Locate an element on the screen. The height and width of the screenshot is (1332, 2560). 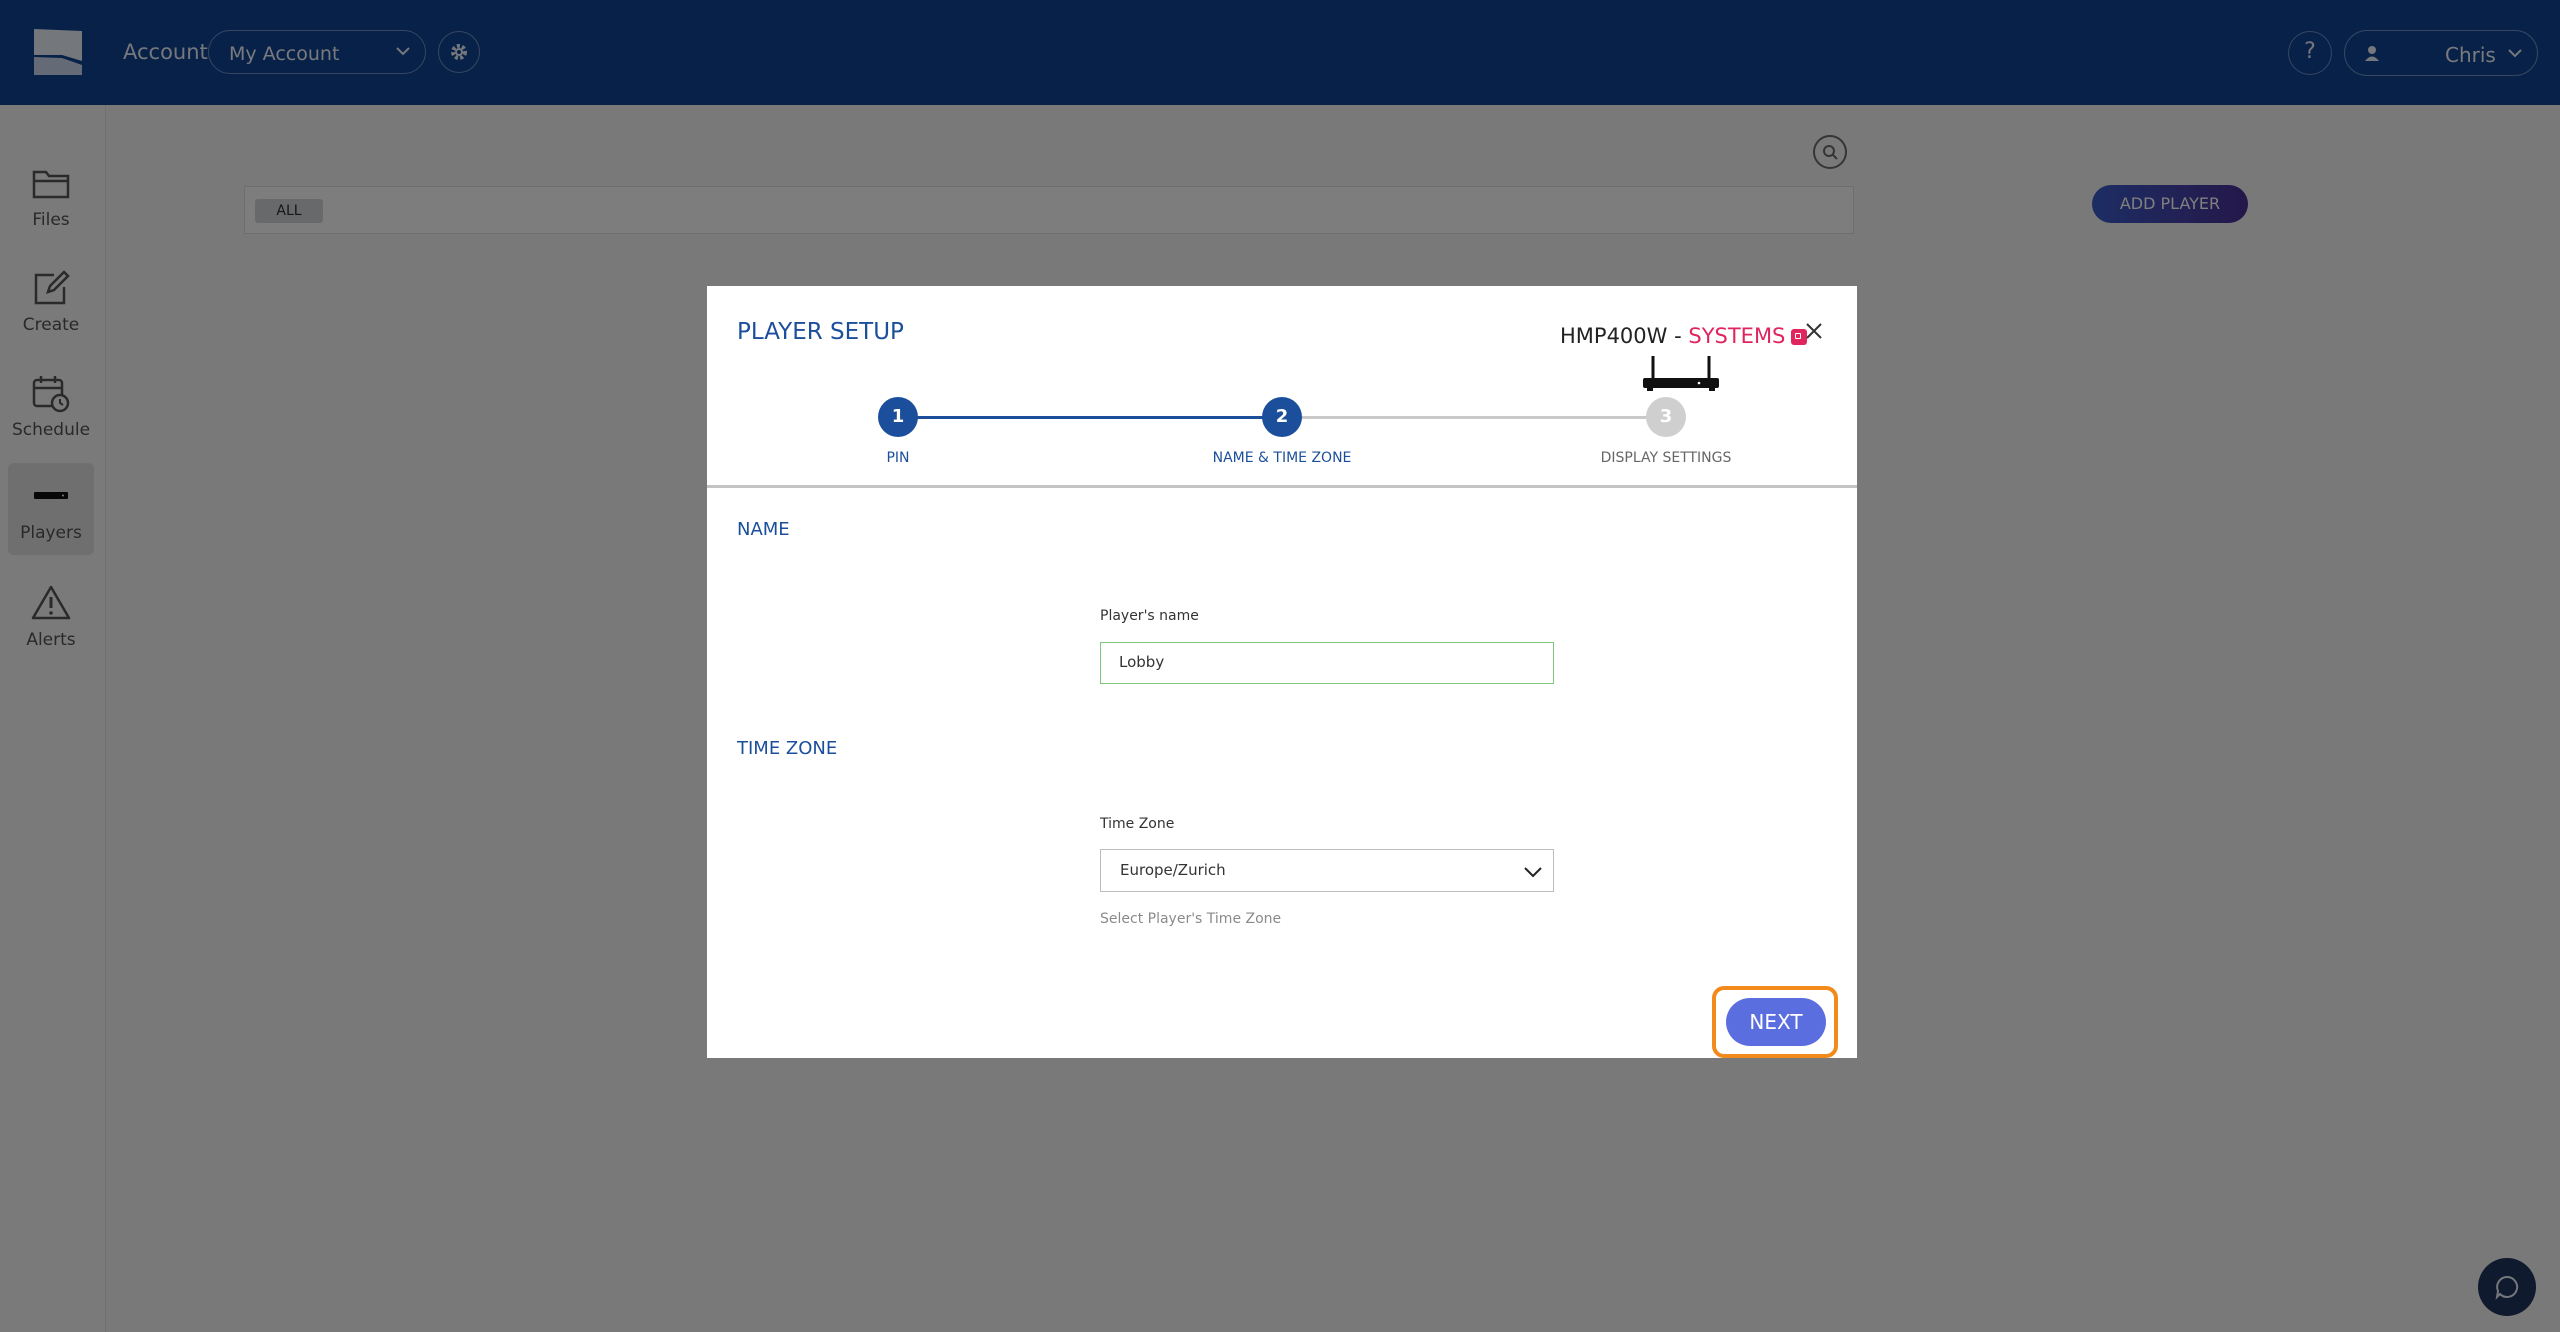
brand-name: SYSTEMS is located at coordinates (1737, 336).